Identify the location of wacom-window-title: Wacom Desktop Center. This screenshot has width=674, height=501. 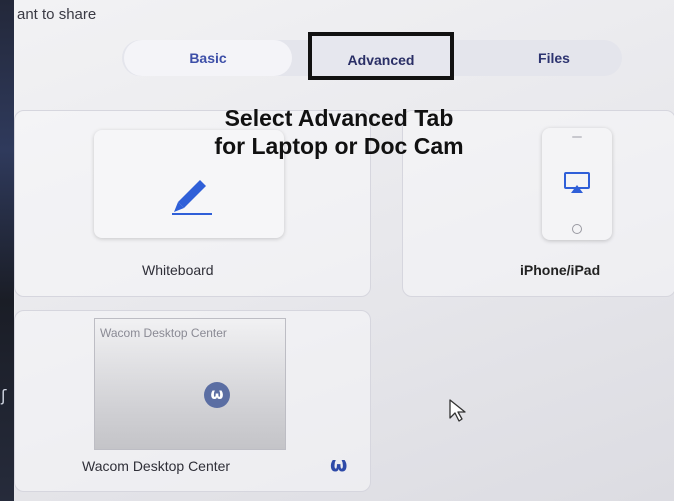
(163, 333).